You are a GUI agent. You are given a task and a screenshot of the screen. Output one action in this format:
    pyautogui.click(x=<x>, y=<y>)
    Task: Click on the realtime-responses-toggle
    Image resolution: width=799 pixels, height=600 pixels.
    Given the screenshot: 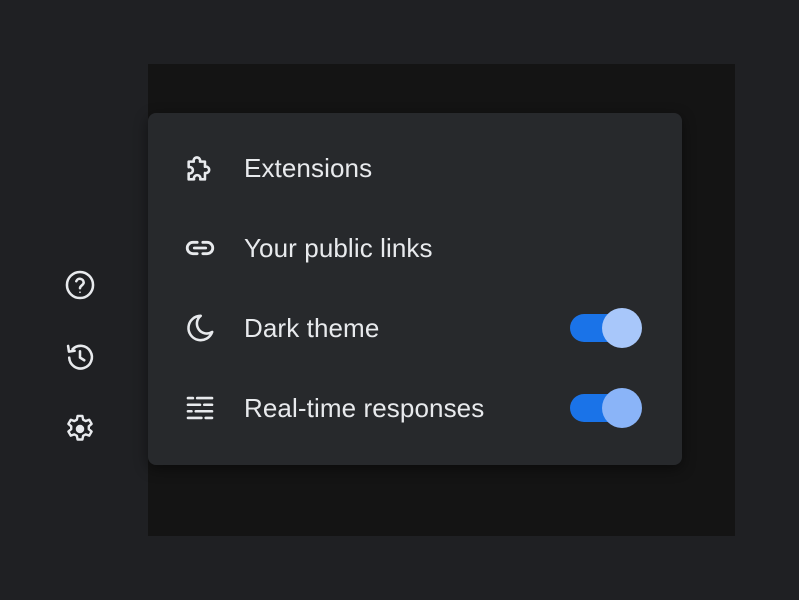 What is the action you would take?
    pyautogui.click(x=606, y=408)
    